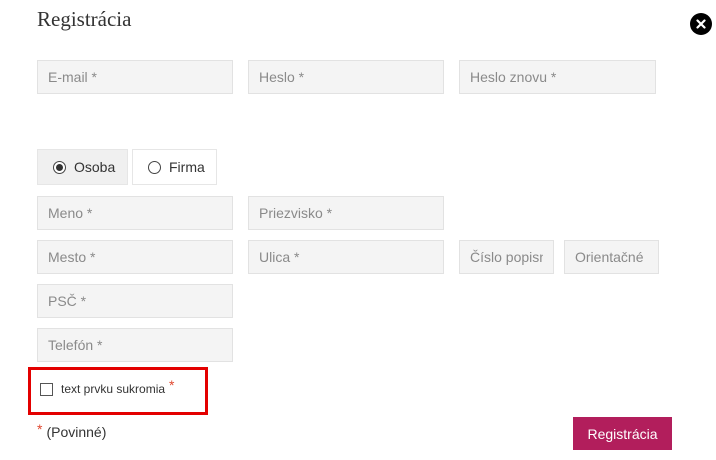 Image resolution: width=716 pixels, height=460 pixels. What do you see at coordinates (76, 432) in the screenshot?
I see `required-note-text: (Povinné)` at bounding box center [76, 432].